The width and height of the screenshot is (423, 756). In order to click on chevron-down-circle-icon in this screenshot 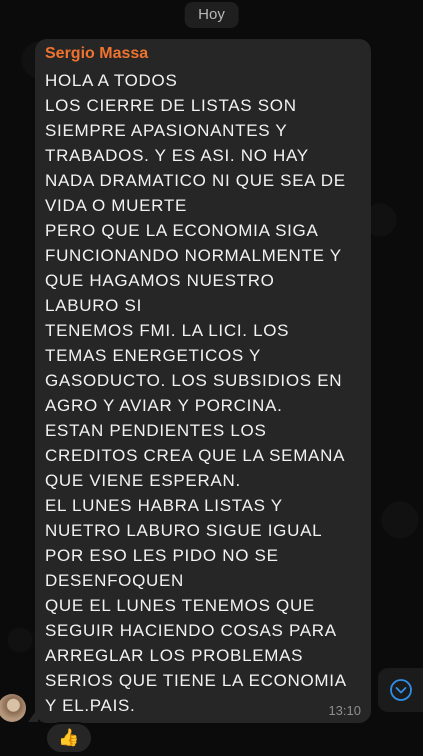, I will do `click(401, 690)`.